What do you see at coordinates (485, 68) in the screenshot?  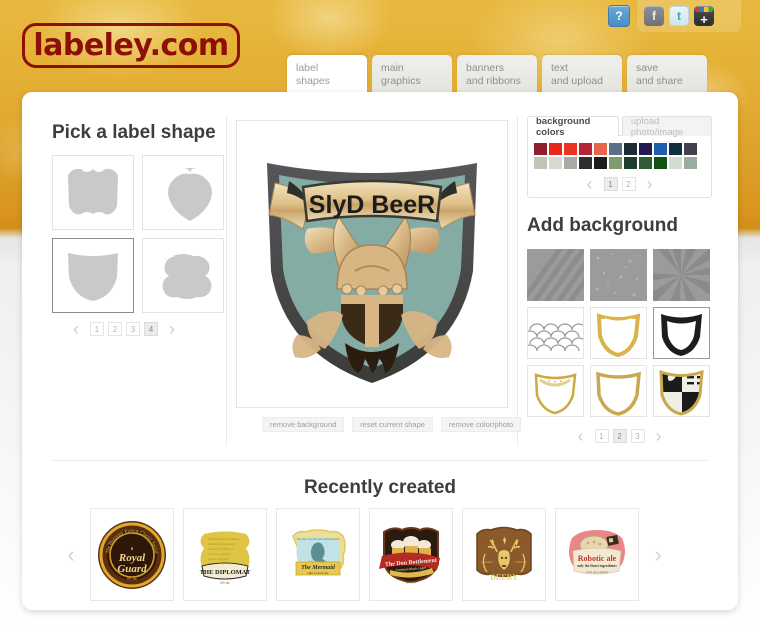 I see `tab-banners-line1: banners` at bounding box center [485, 68].